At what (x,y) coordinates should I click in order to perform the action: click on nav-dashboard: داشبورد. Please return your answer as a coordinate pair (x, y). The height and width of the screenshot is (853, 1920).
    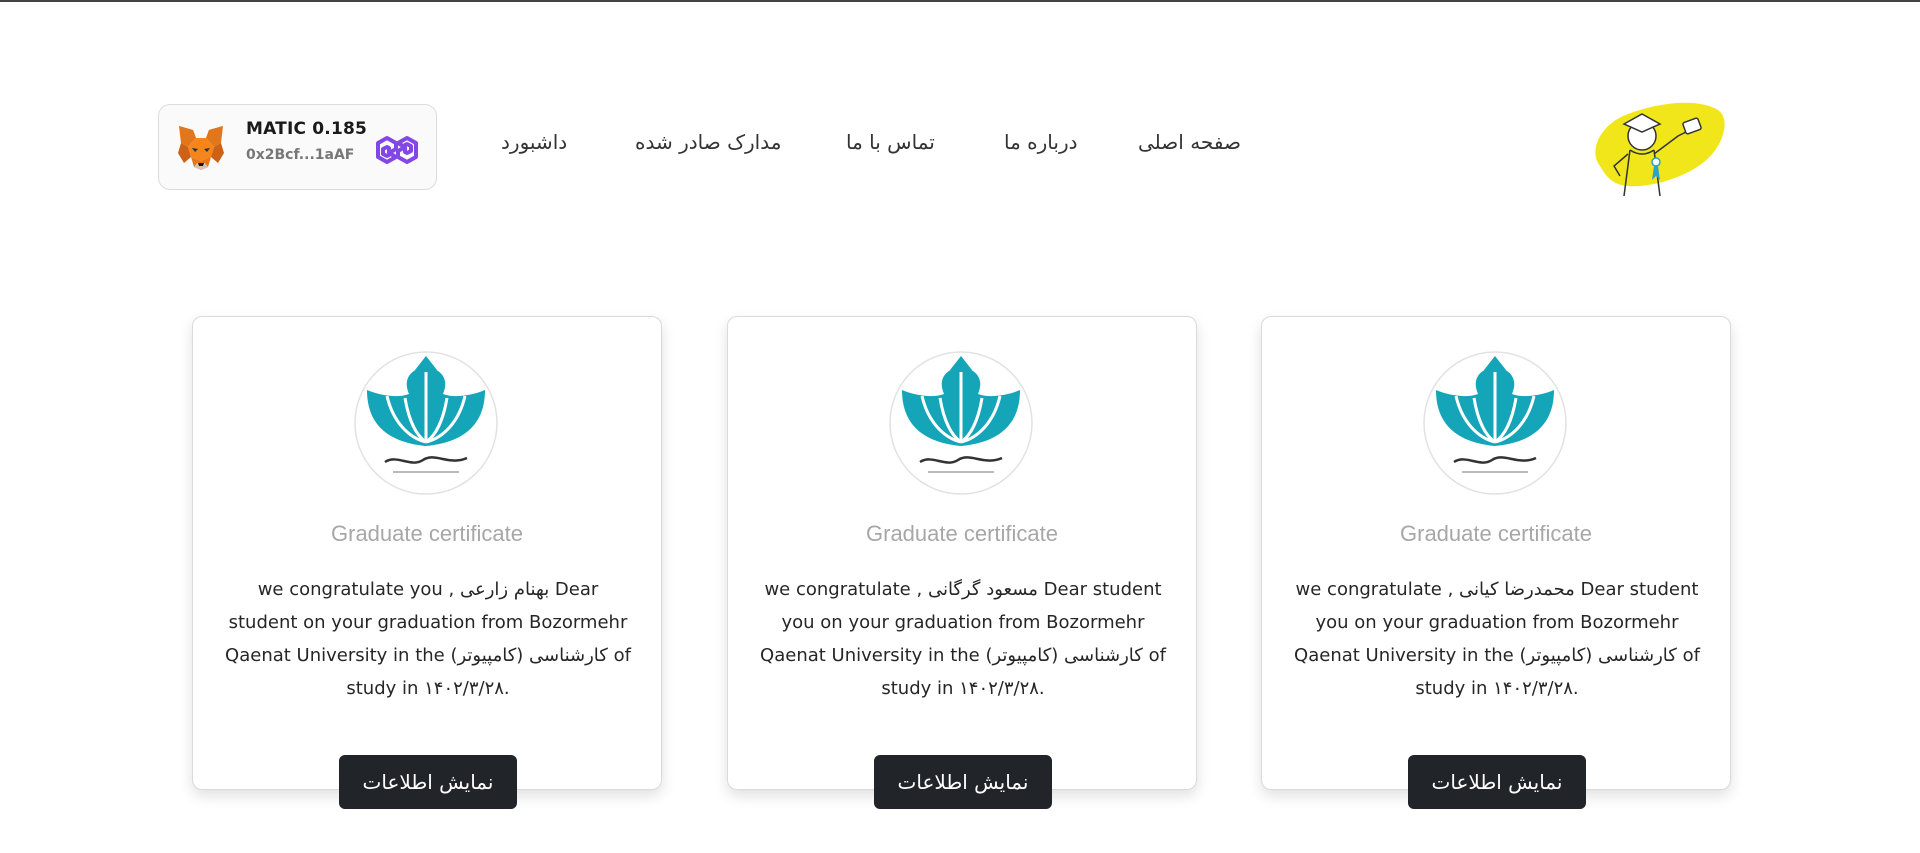
    Looking at the image, I should click on (534, 142).